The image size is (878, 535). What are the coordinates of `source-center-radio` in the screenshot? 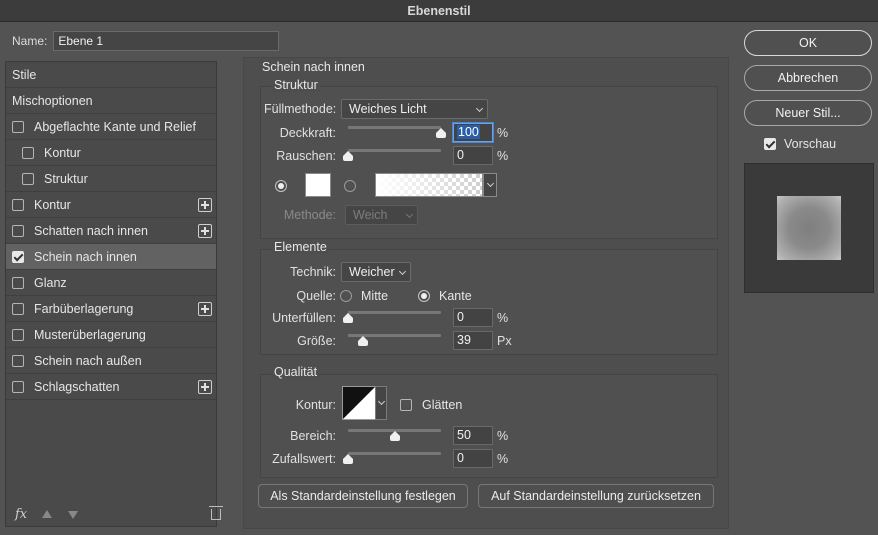 It's located at (346, 296).